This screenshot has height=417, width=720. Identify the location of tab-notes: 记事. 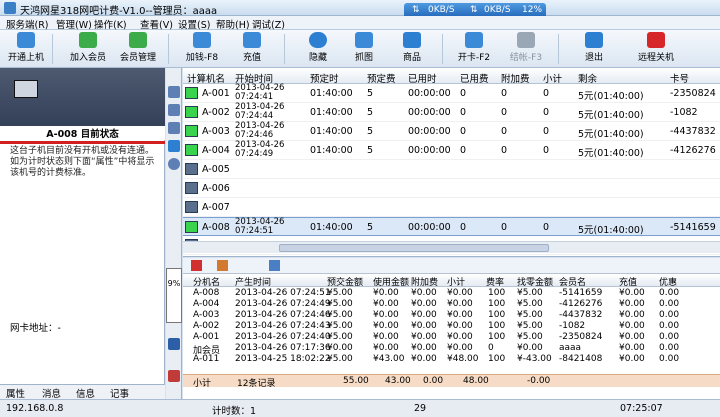
(119, 393).